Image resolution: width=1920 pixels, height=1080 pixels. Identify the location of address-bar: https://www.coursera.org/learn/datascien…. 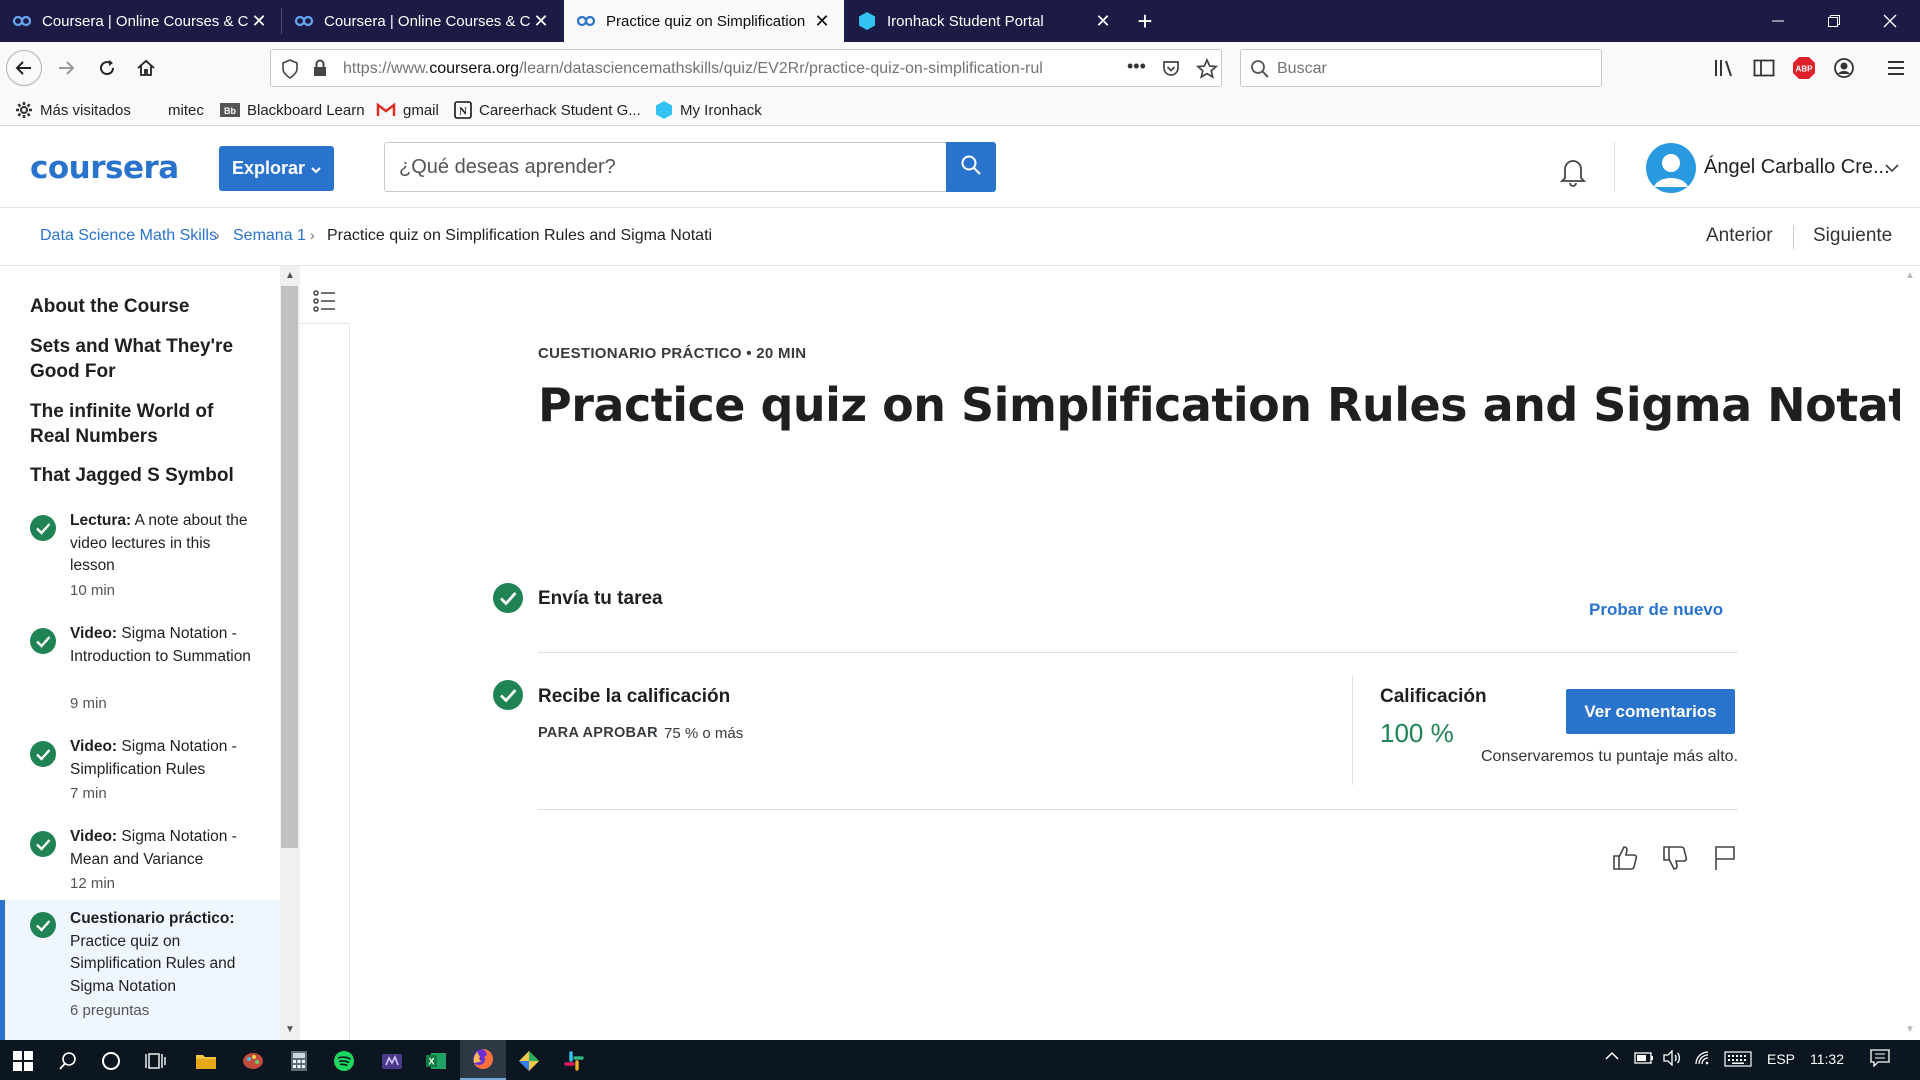
(746, 68).